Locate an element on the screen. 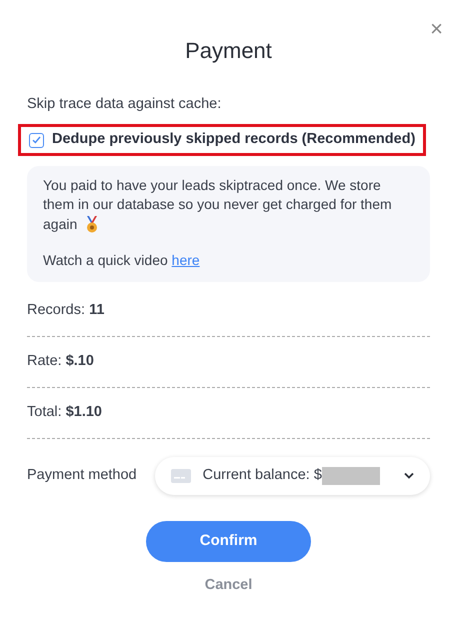 The height and width of the screenshot is (621, 453). medal-icon is located at coordinates (92, 225).